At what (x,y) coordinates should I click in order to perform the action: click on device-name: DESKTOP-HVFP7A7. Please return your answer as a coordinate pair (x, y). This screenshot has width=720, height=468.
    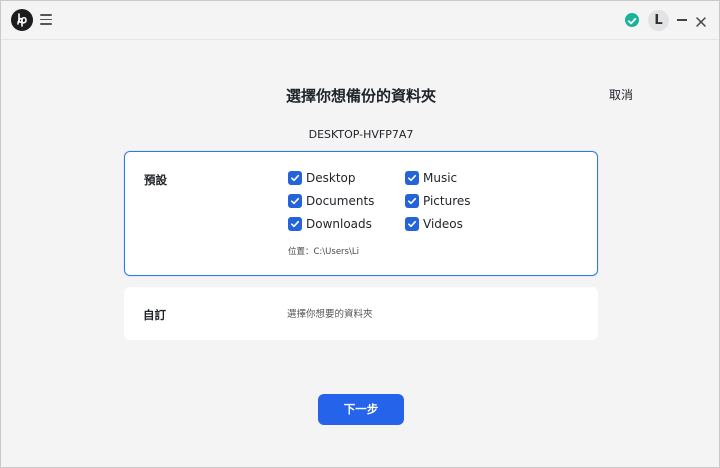
    Looking at the image, I should click on (361, 134).